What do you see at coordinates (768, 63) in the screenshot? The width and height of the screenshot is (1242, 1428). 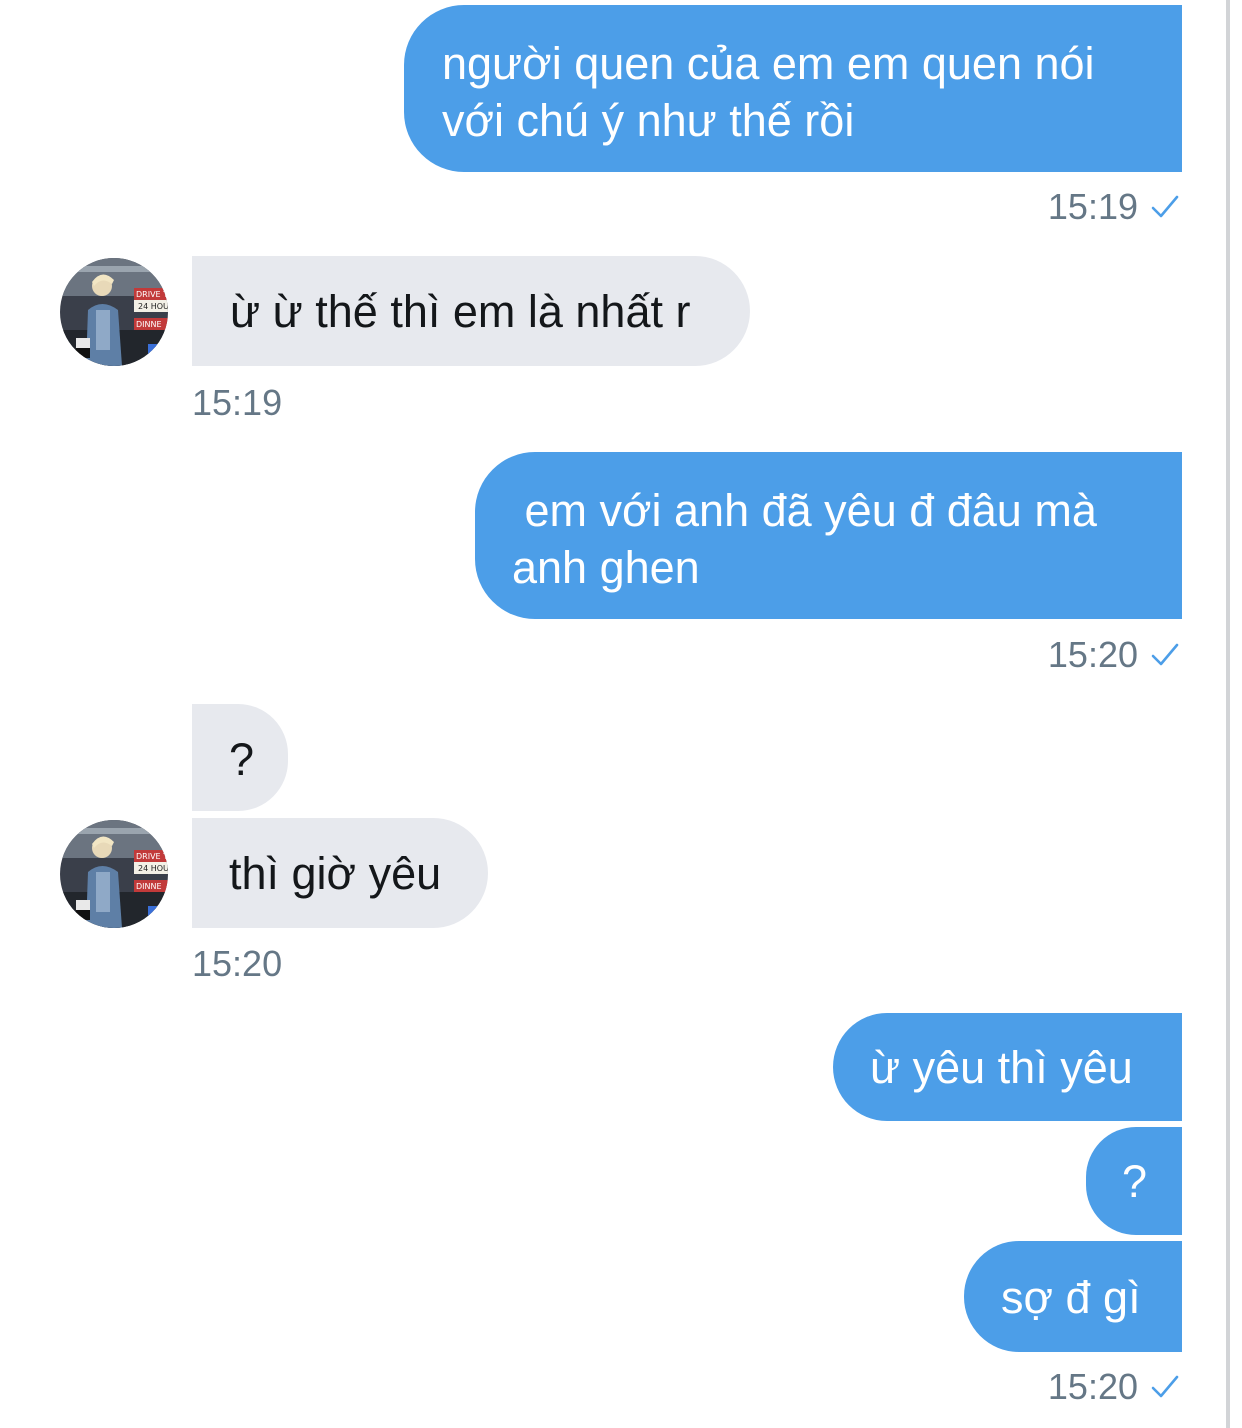 I see `message-text-line: người quen của em em quen nói` at bounding box center [768, 63].